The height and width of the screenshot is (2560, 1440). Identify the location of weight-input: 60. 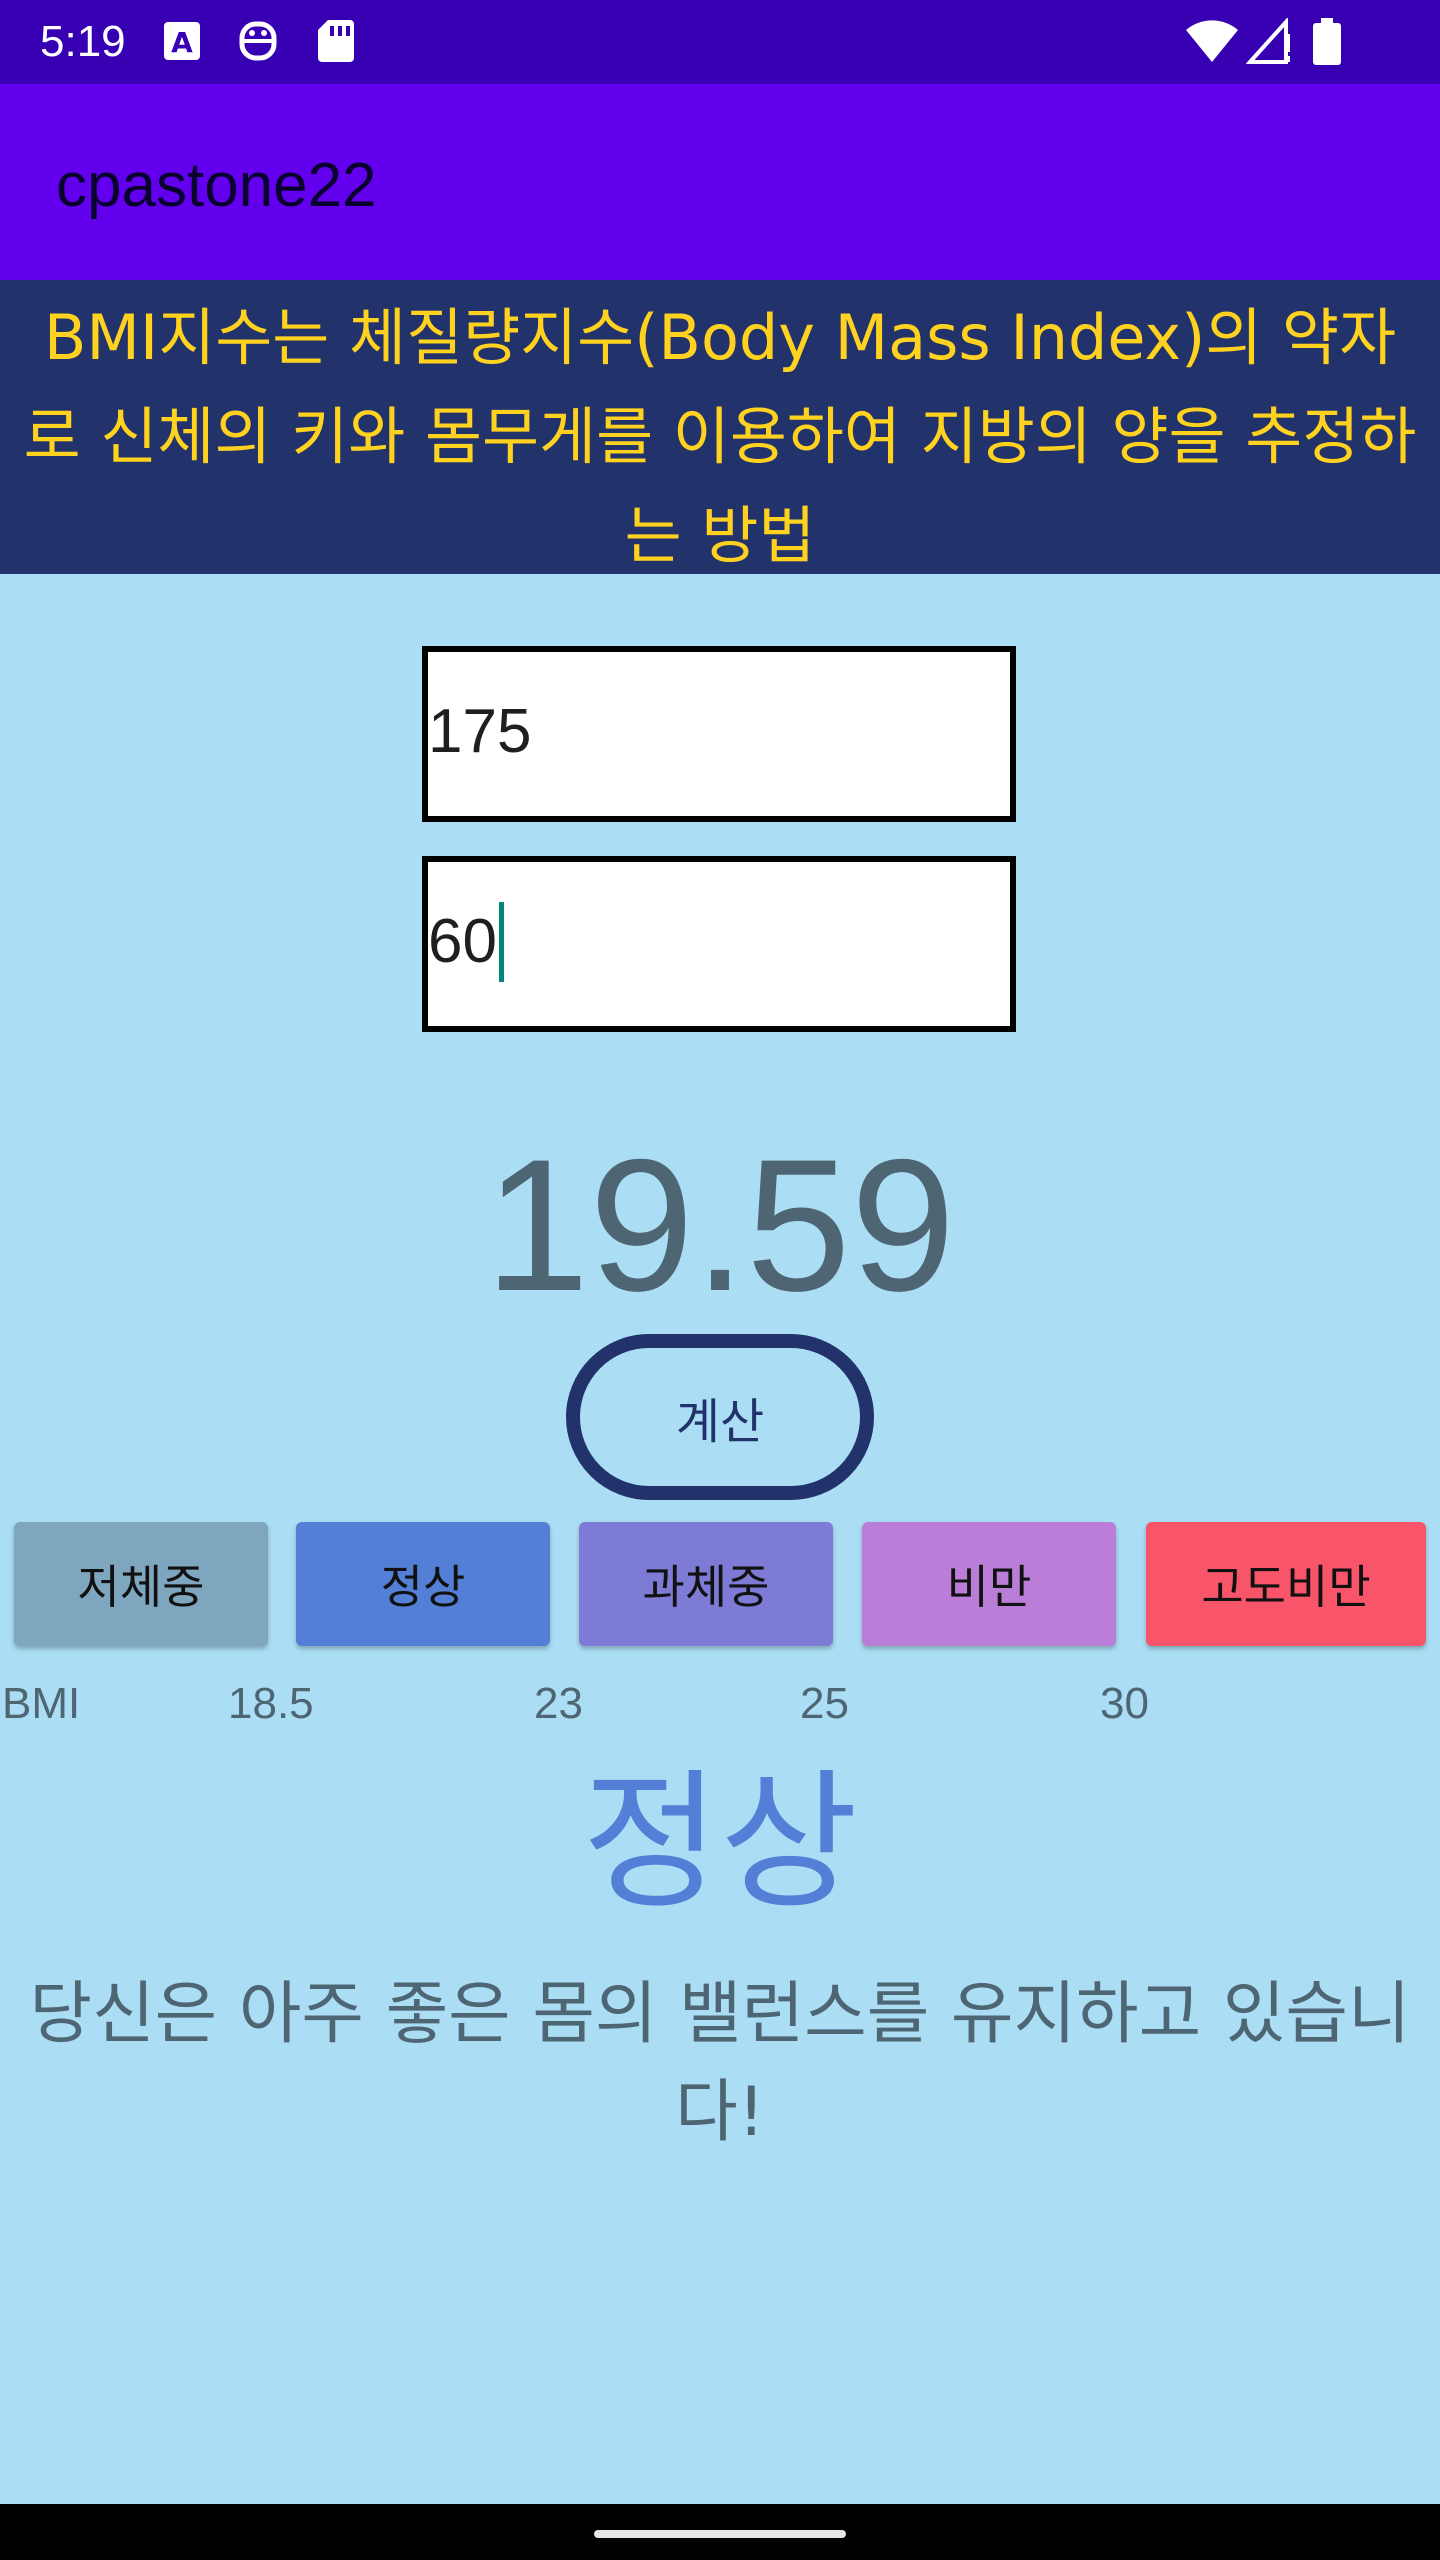
(719, 944).